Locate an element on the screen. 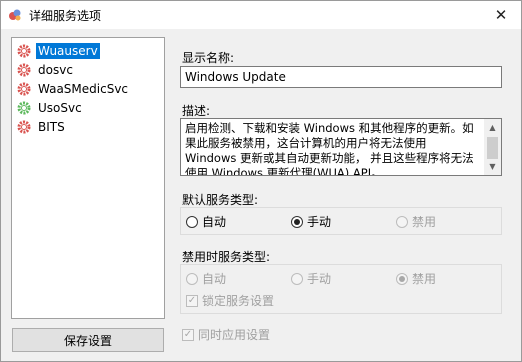  window-title: 详细服务选项 is located at coordinates (65, 16).